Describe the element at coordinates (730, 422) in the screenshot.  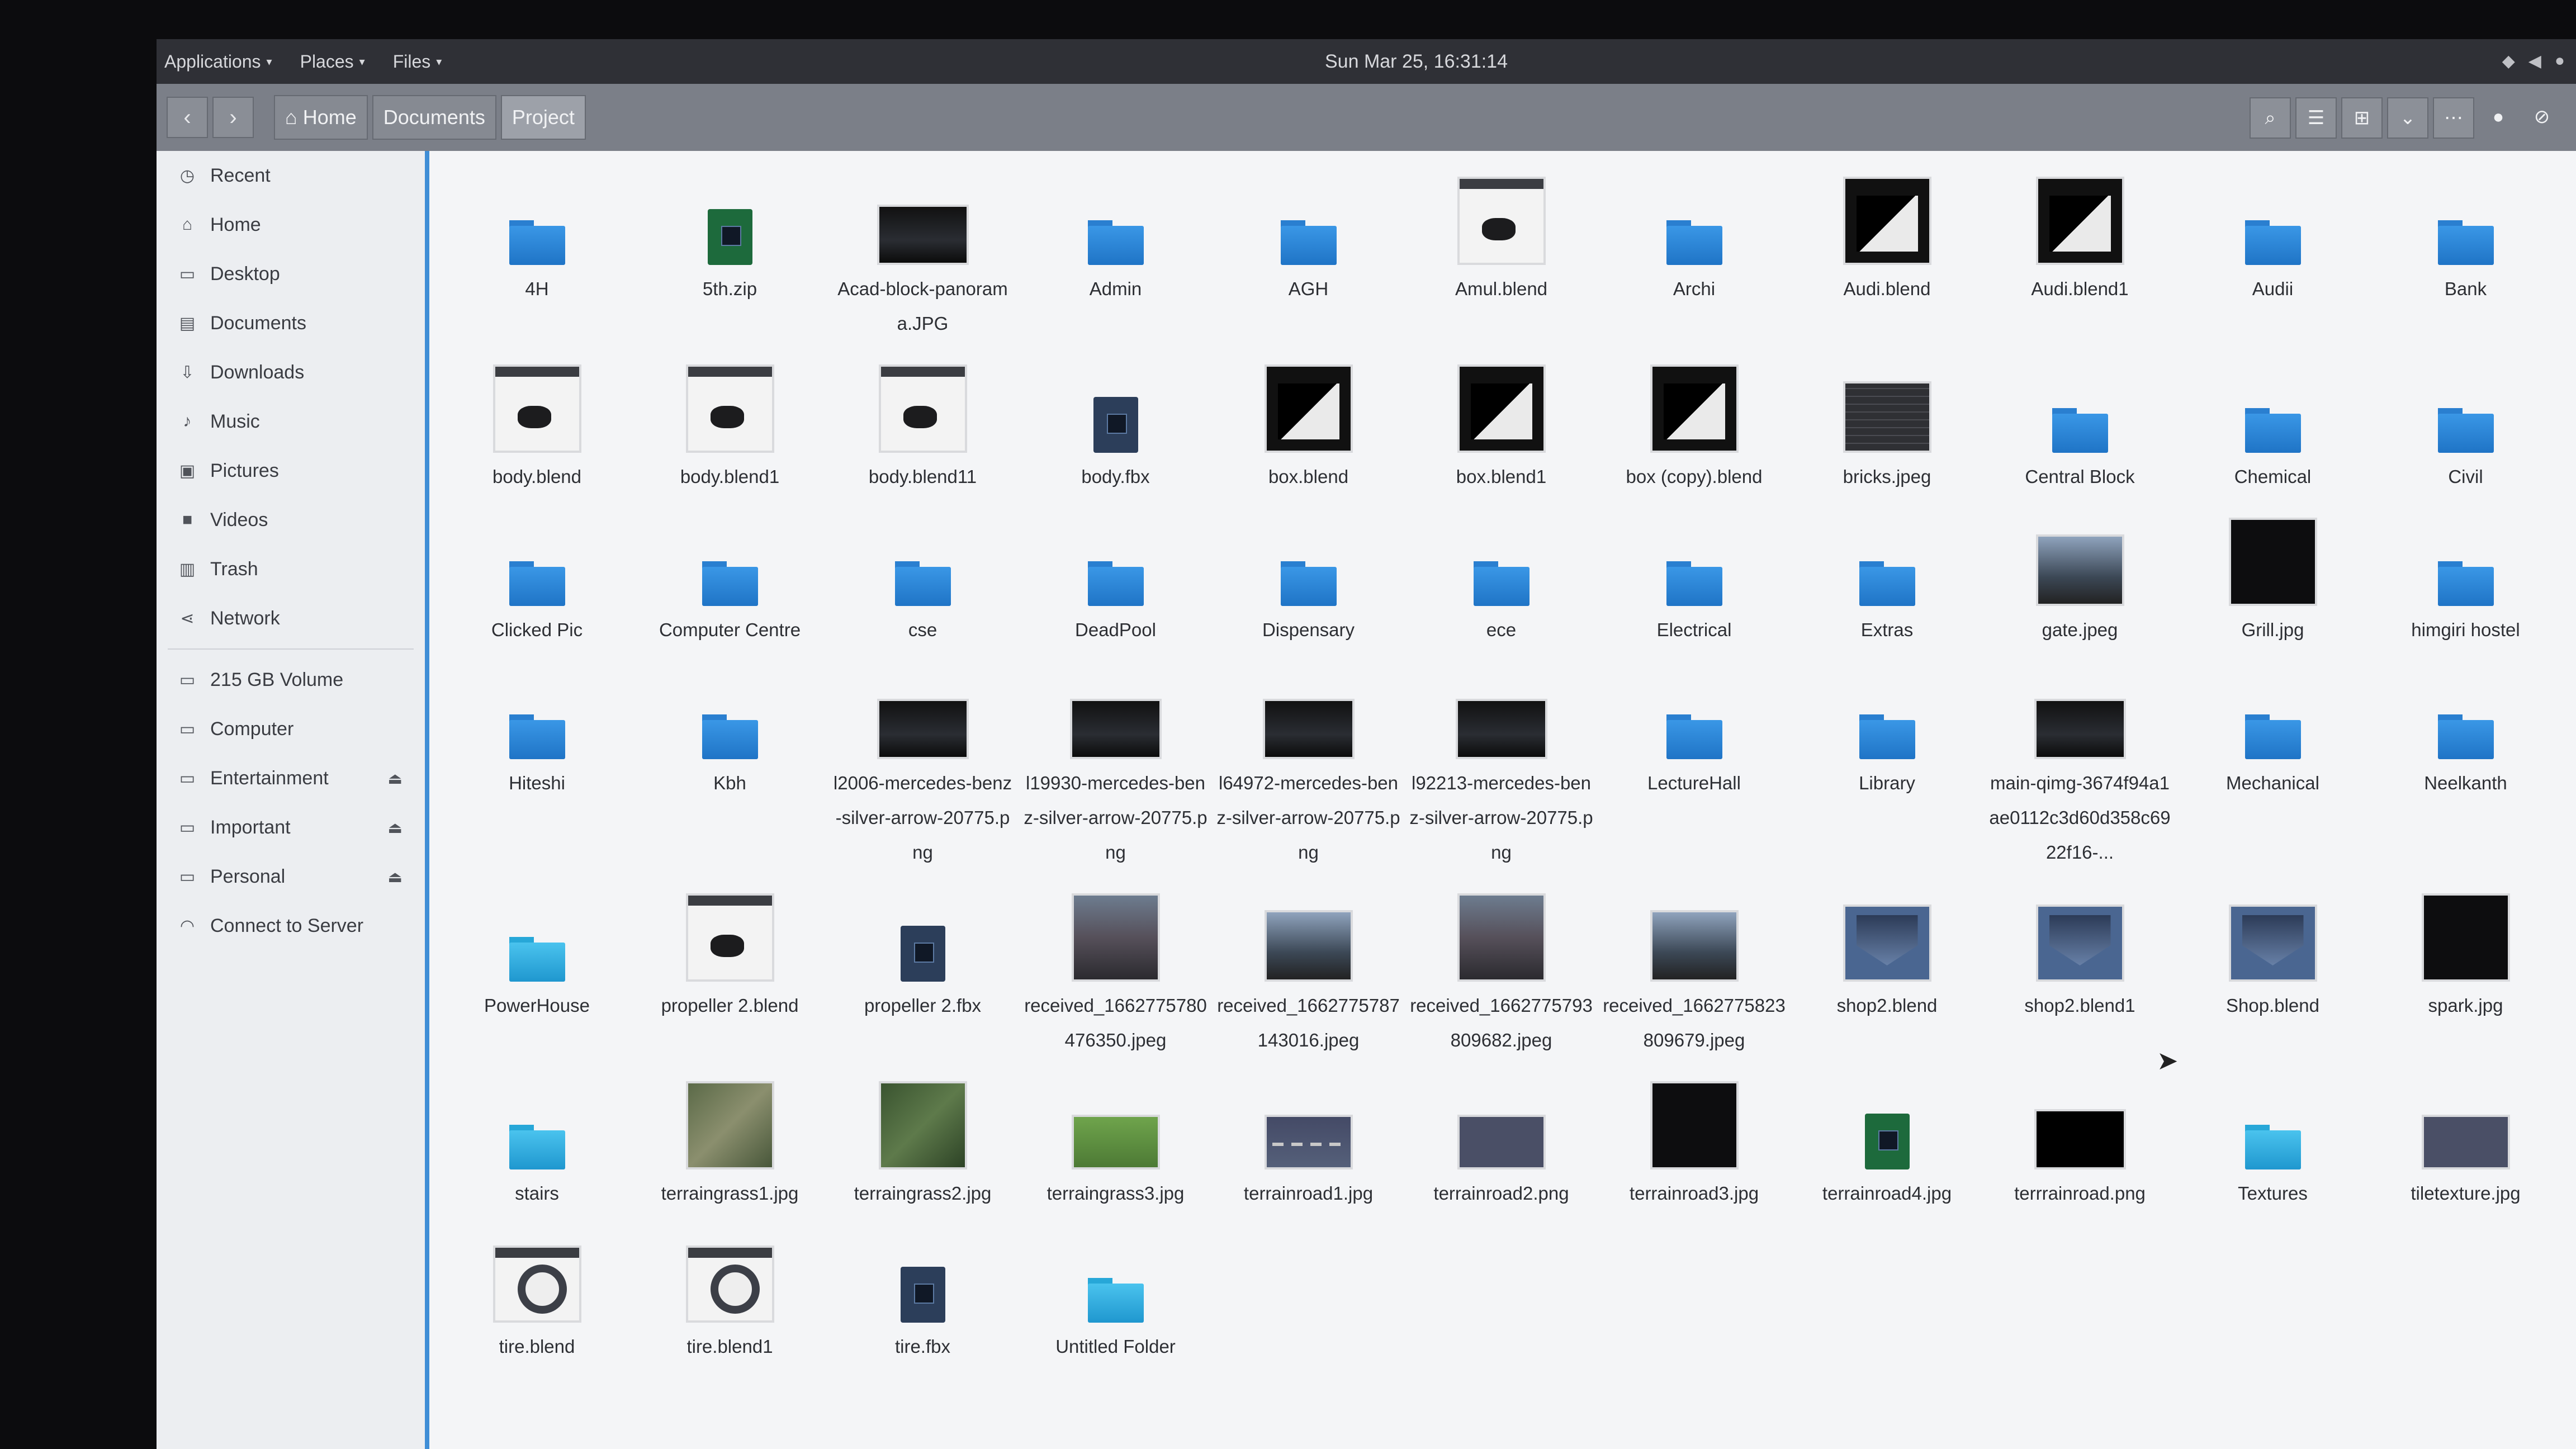
I see `file-item: body.blend1` at that location.